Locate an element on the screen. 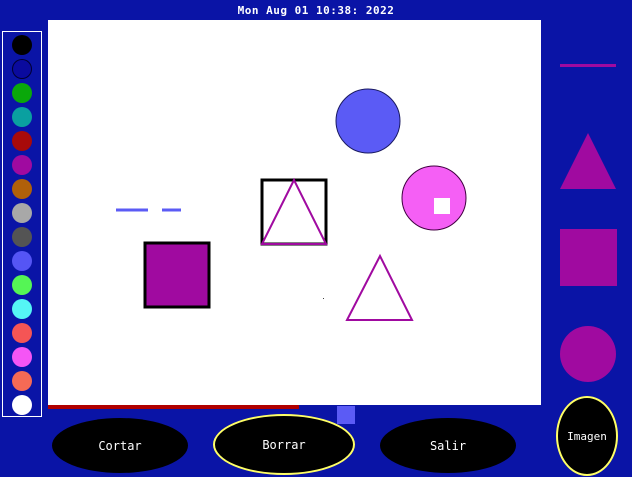 The image size is (632, 477). outlined-square is located at coordinates (294, 212).